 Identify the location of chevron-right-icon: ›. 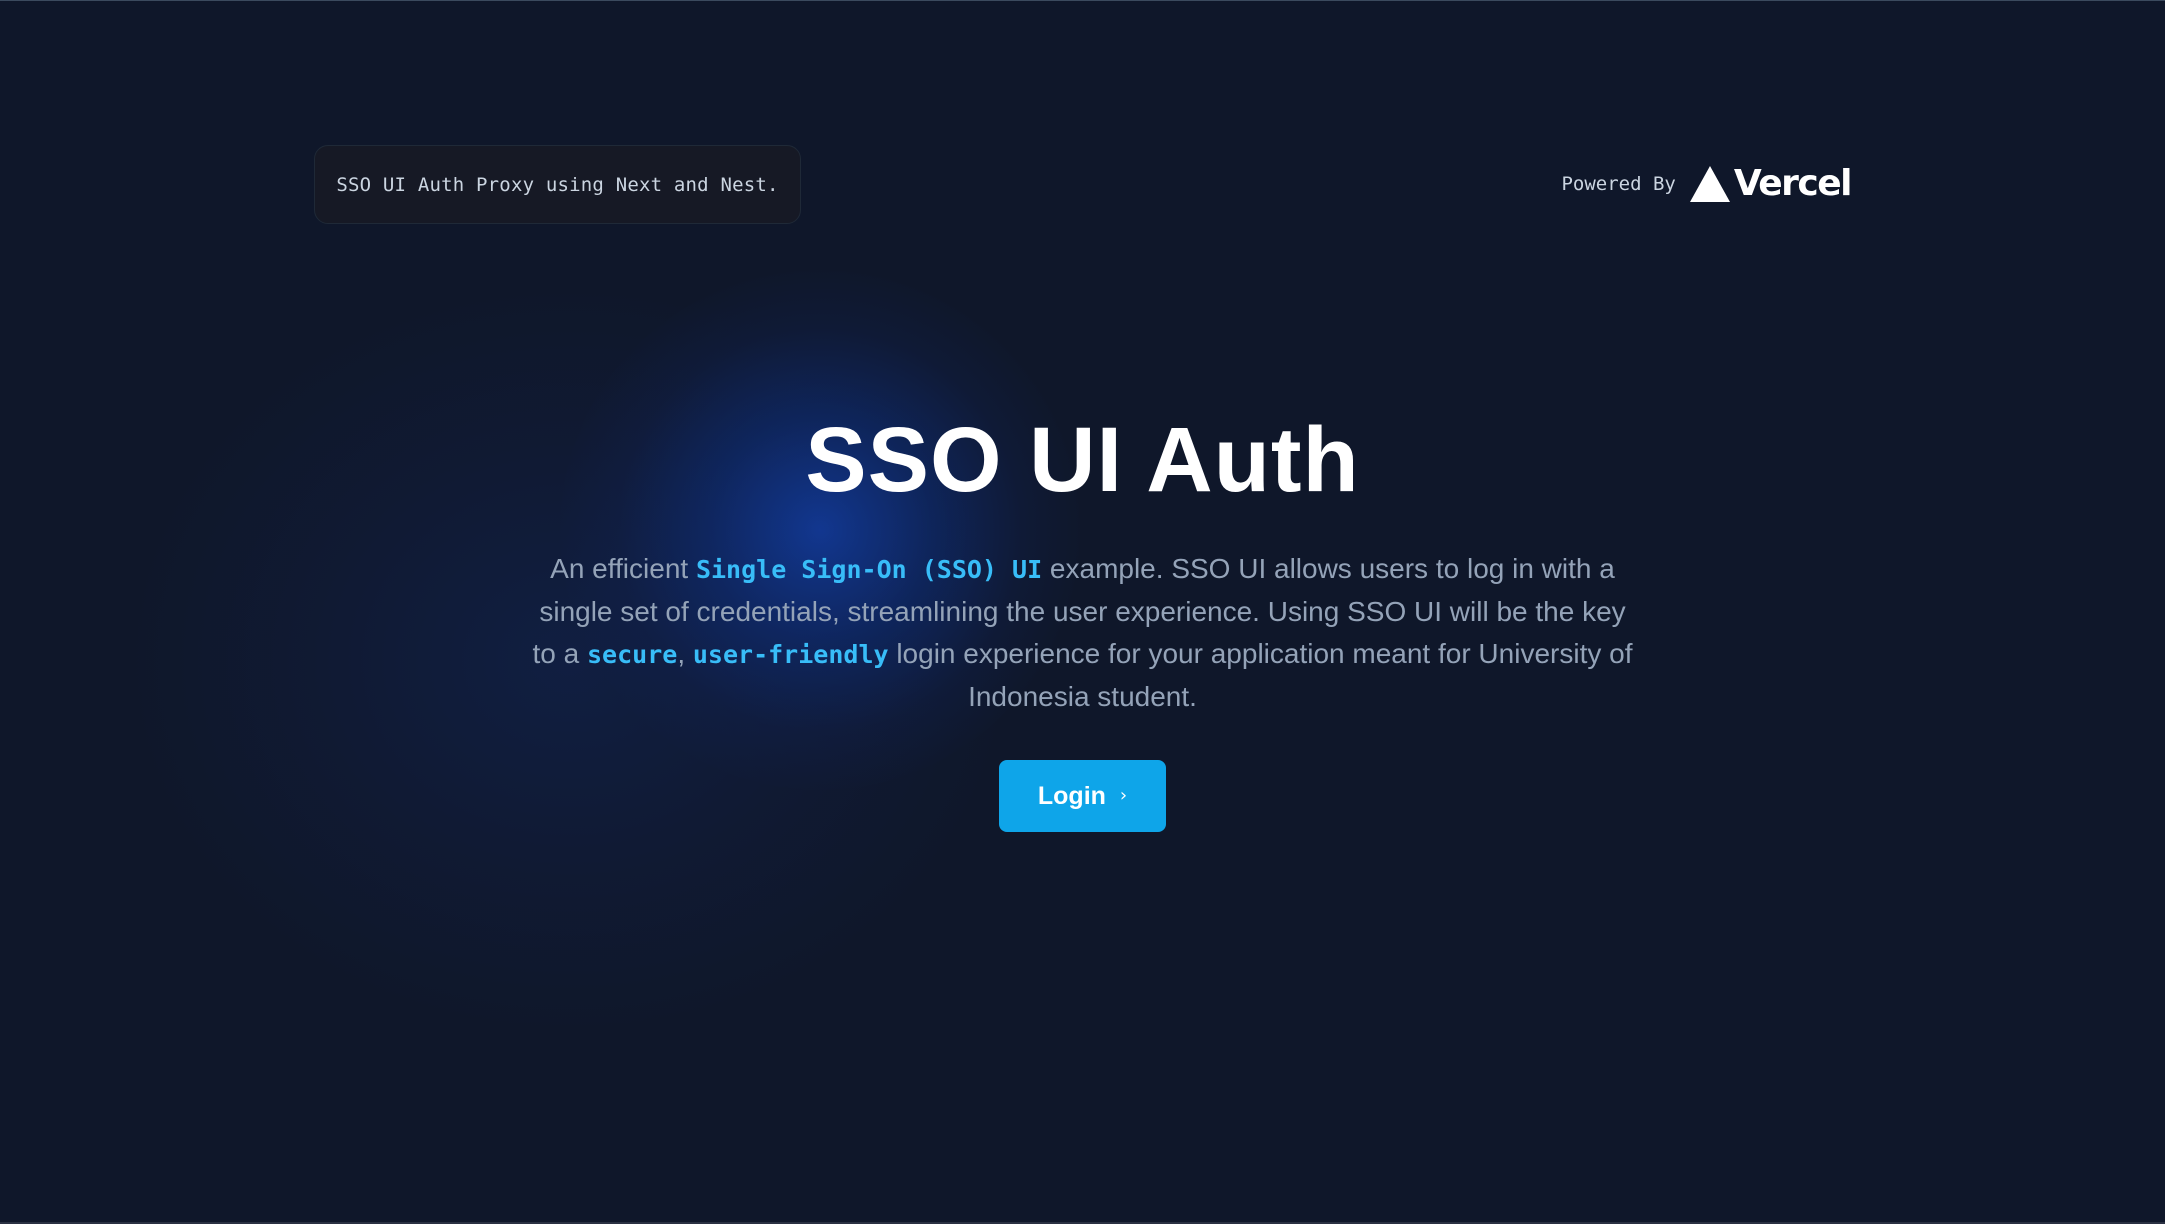
(1123, 795).